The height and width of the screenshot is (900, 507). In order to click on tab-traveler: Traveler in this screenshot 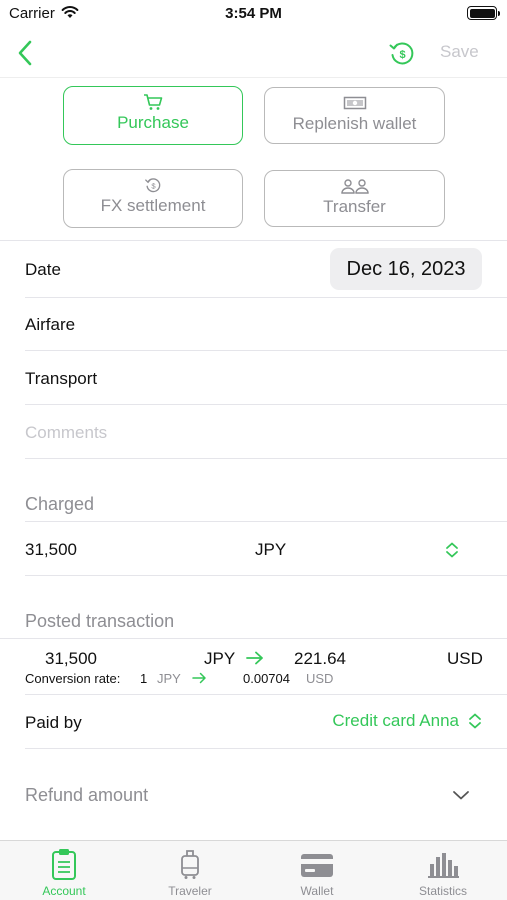, I will do `click(190, 870)`.